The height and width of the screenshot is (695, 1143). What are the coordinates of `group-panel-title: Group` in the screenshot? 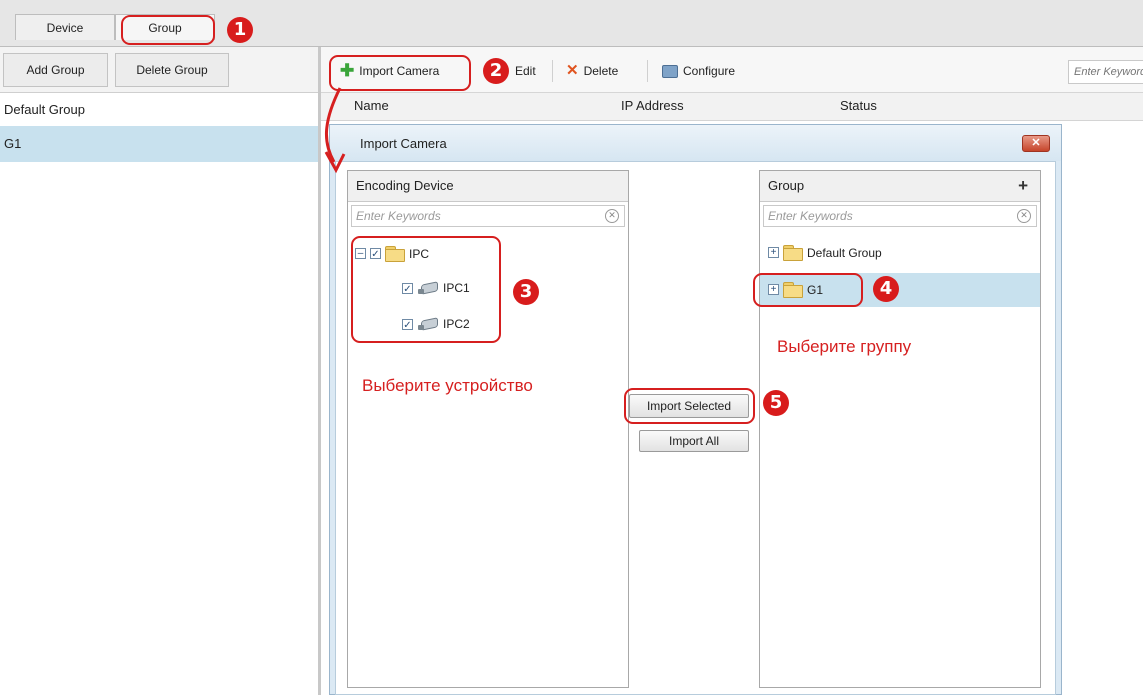 It's located at (786, 185).